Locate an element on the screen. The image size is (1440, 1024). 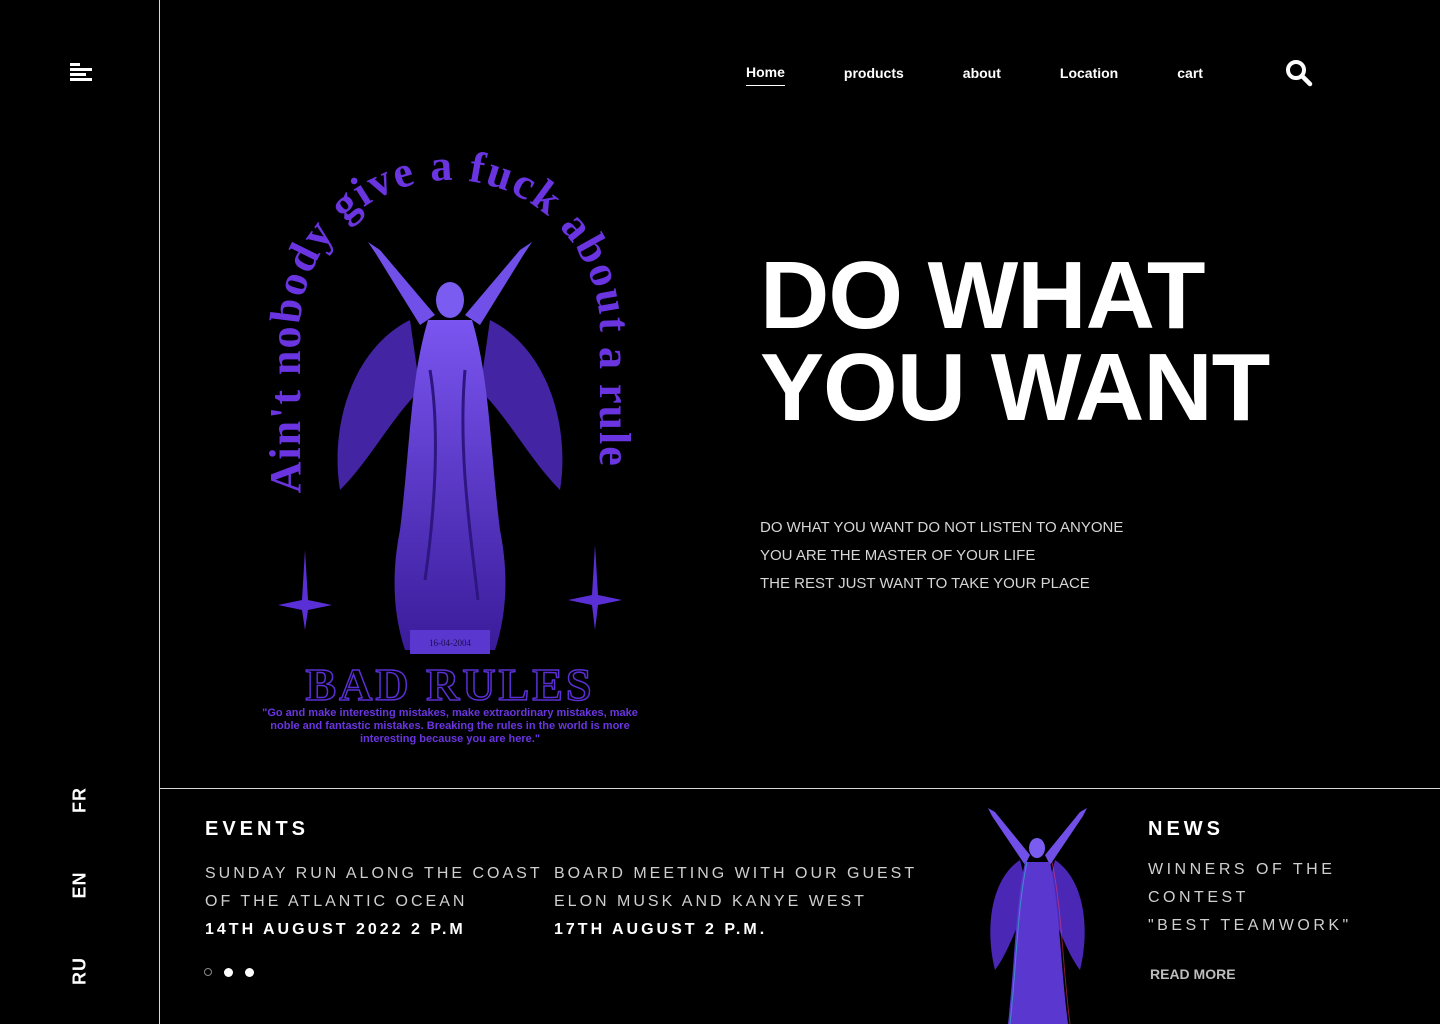
lang-en: EN is located at coordinates (80, 884).